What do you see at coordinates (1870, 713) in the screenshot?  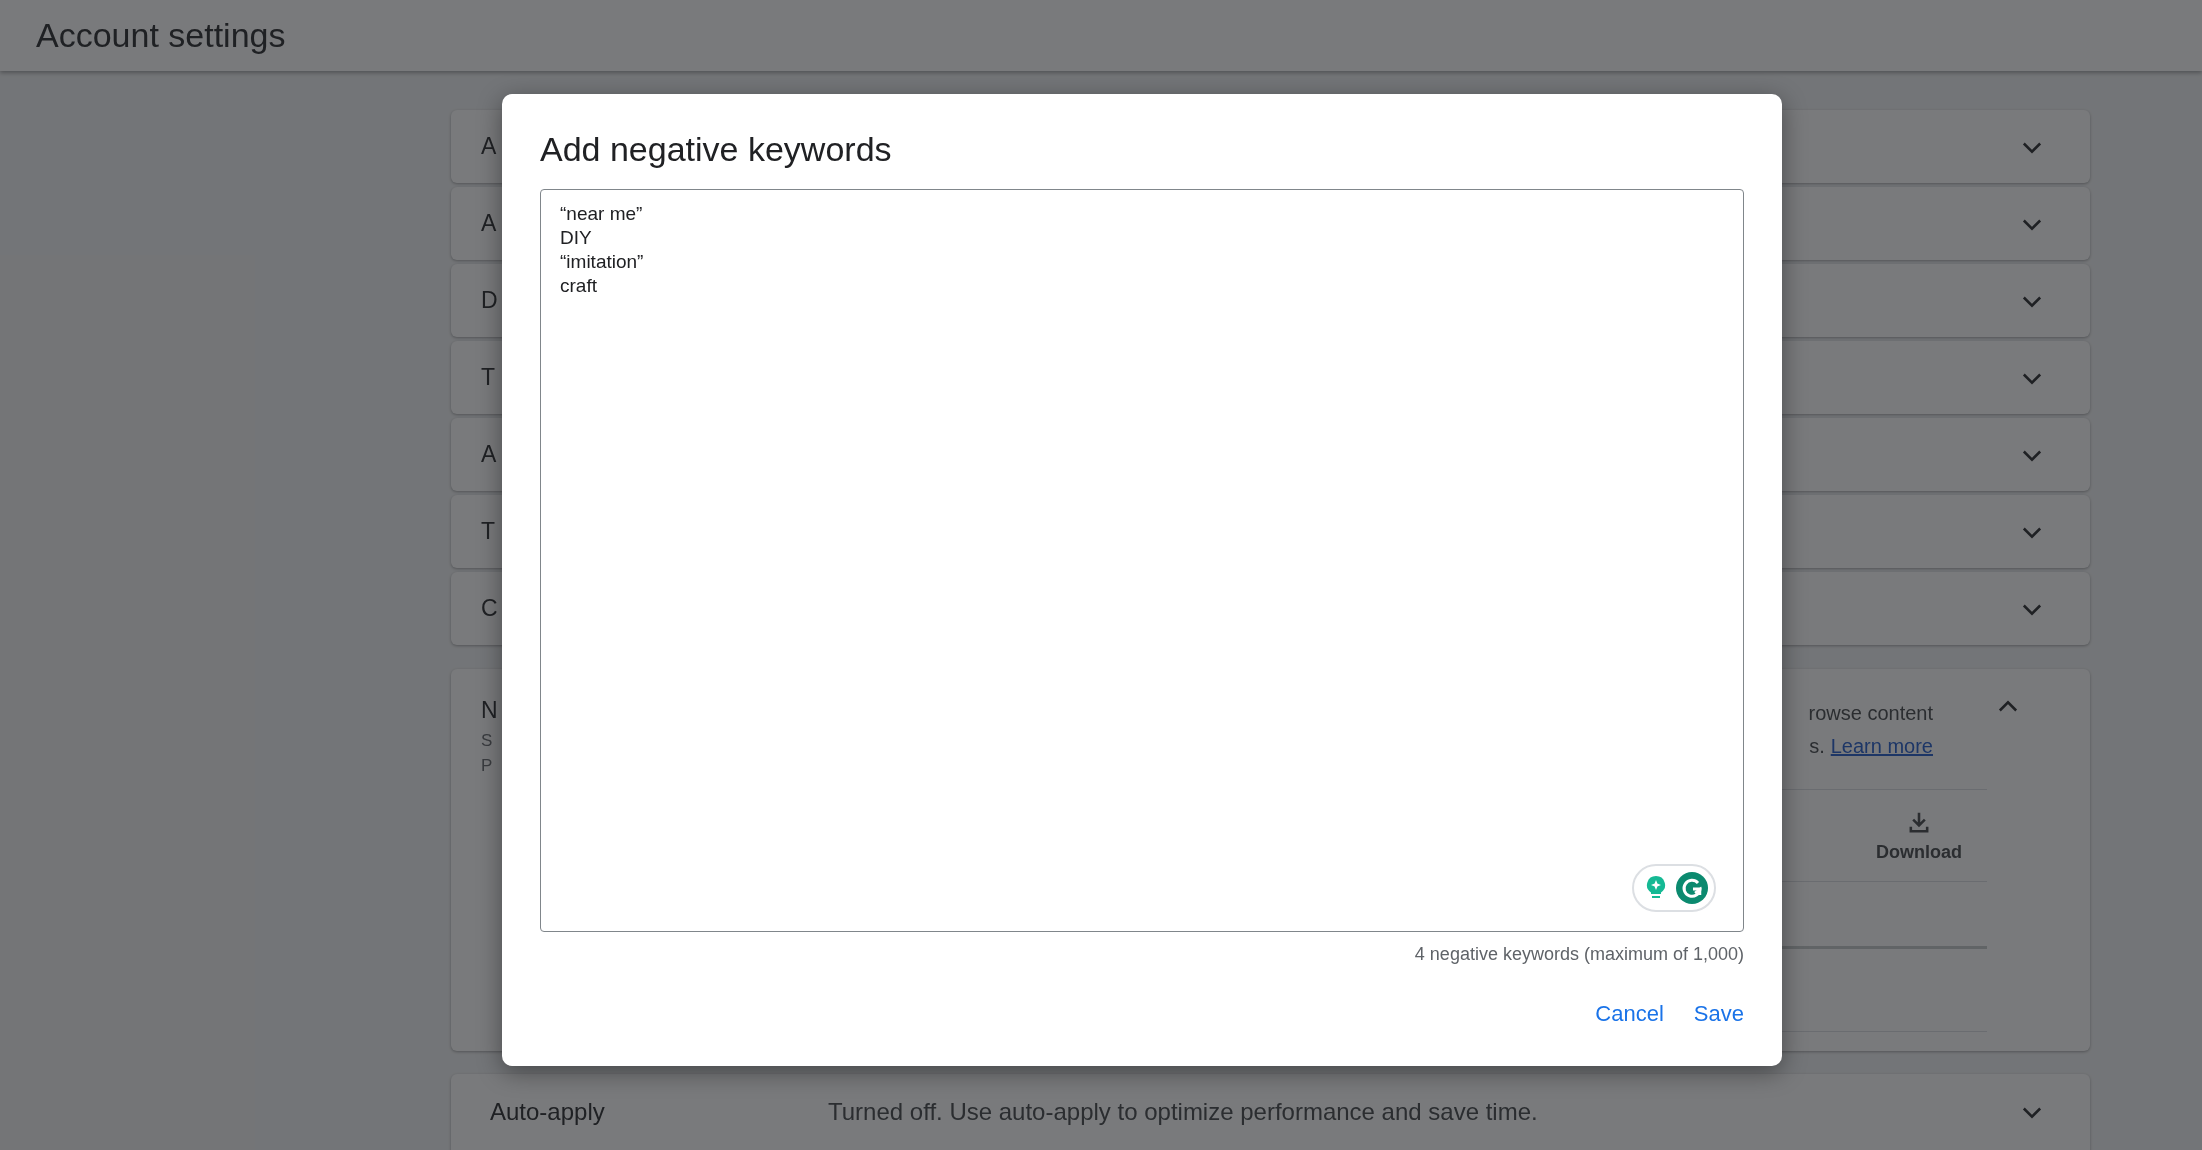 I see `description-text: rowse content` at bounding box center [1870, 713].